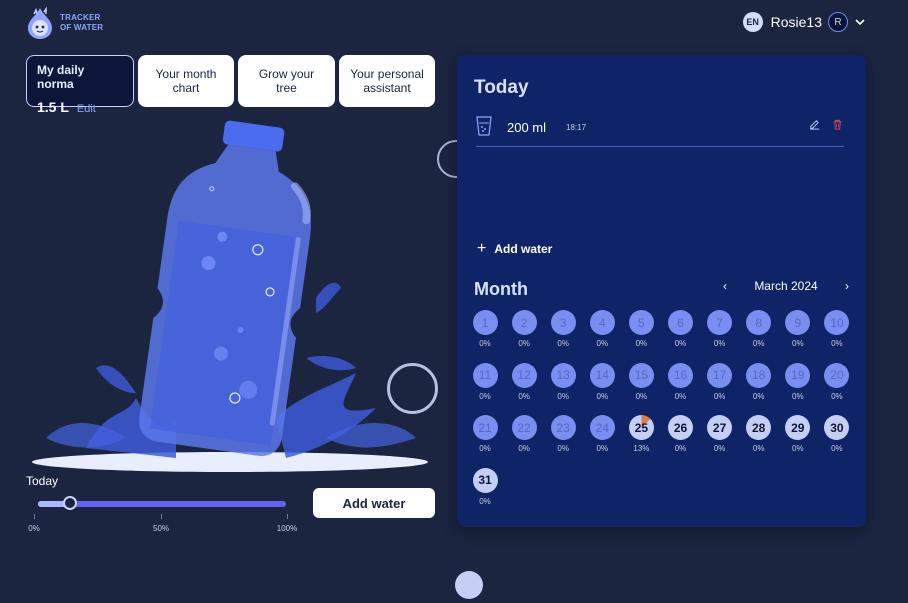 Image resolution: width=908 pixels, height=603 pixels. I want to click on day-number: 29, so click(798, 427).